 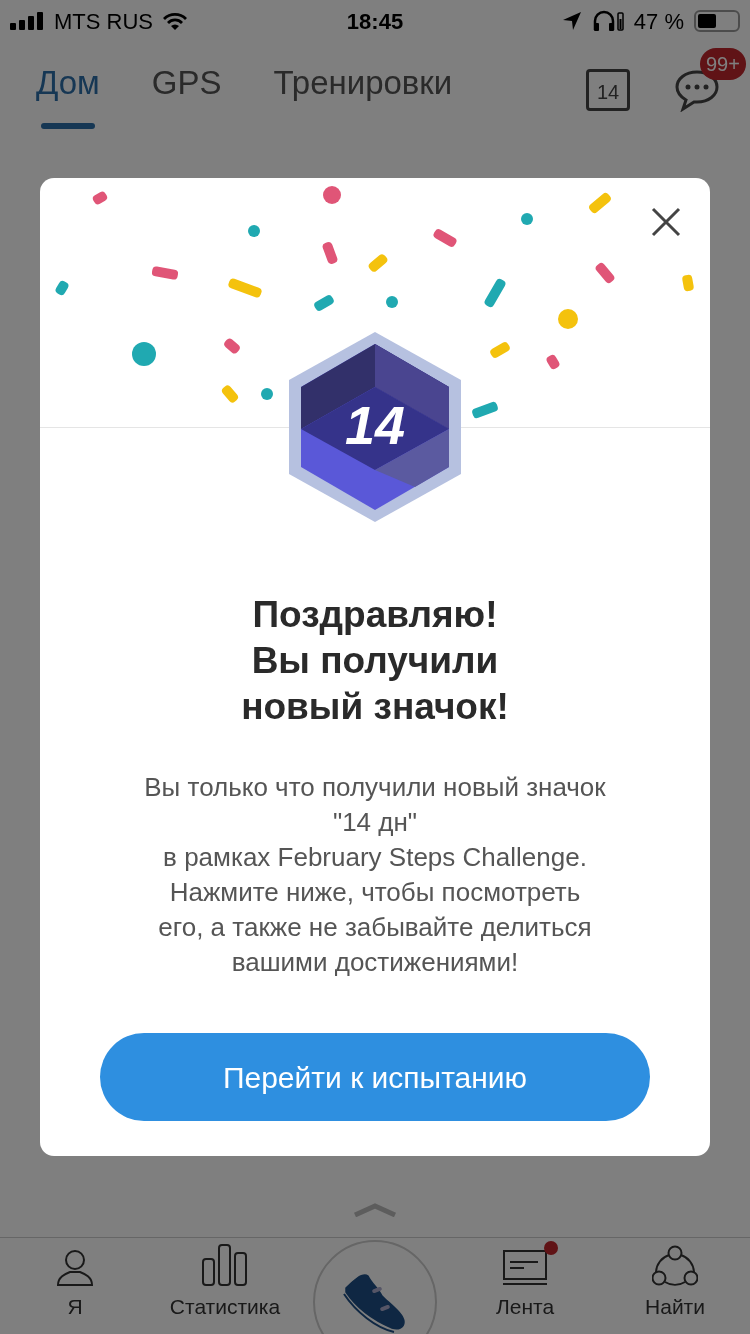 What do you see at coordinates (68, 89) in the screenshot?
I see `tab: Дом` at bounding box center [68, 89].